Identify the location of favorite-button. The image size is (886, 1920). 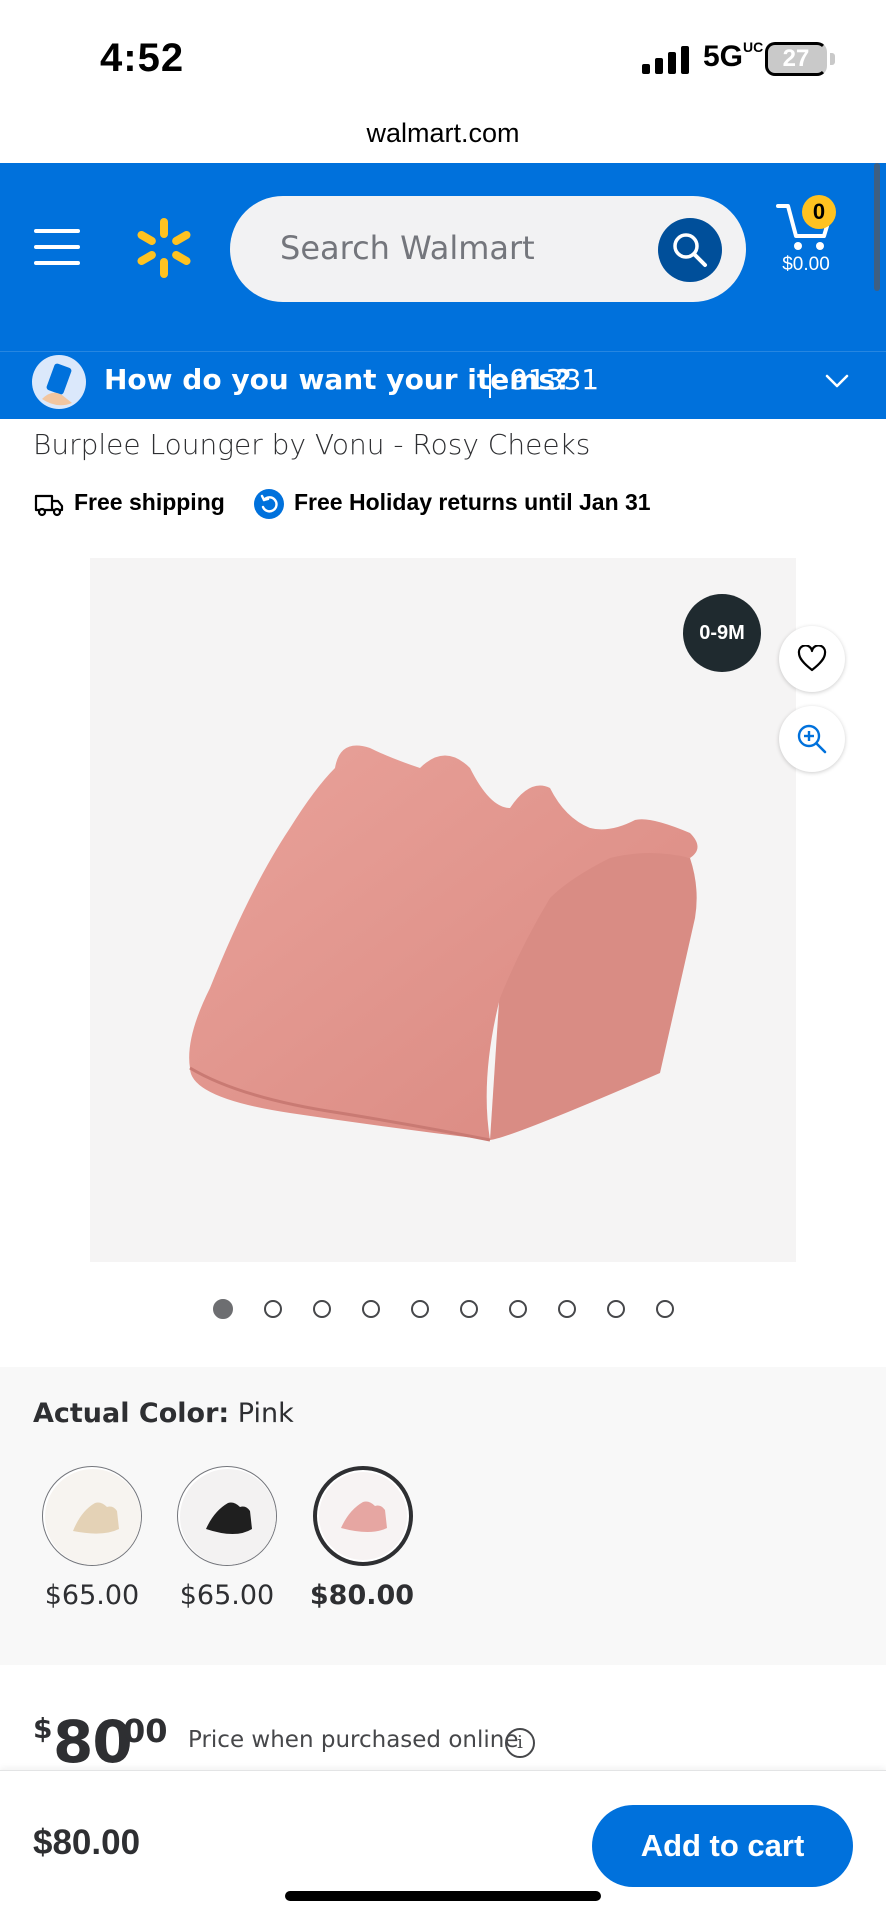
(812, 659).